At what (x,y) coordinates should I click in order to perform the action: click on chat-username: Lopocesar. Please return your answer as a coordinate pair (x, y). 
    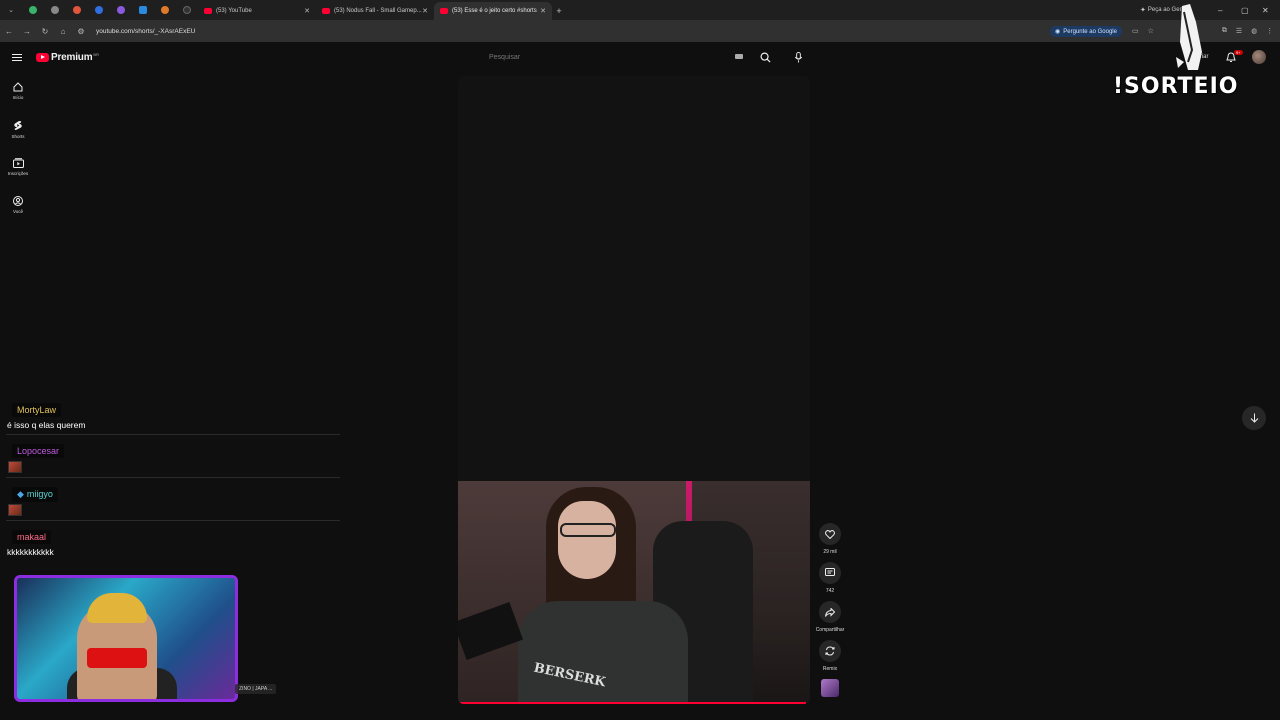
    Looking at the image, I should click on (38, 451).